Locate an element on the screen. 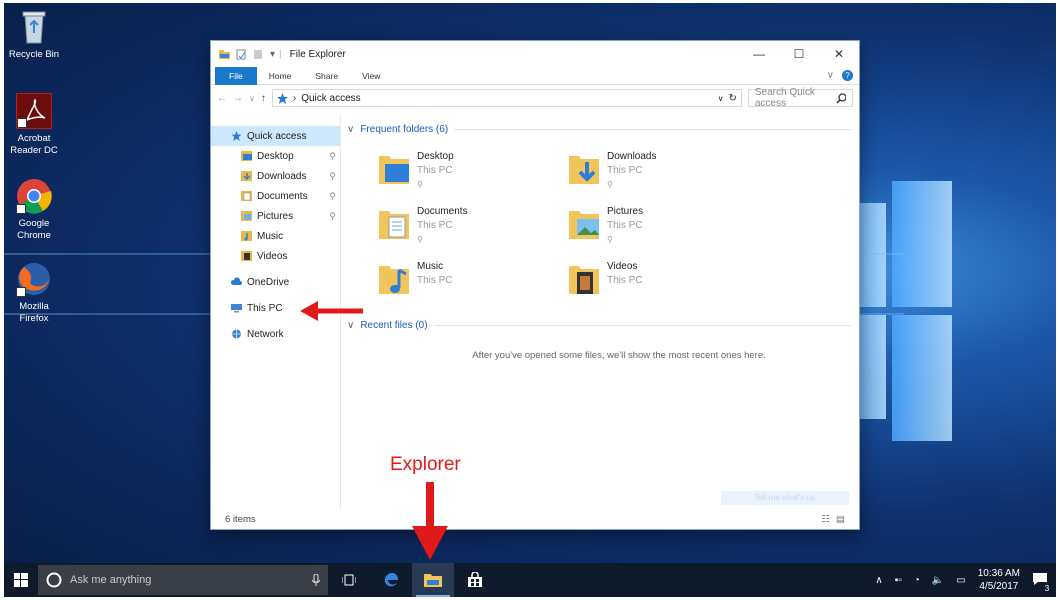 The image size is (1060, 600). folder-icon is located at coordinates (224, 54).